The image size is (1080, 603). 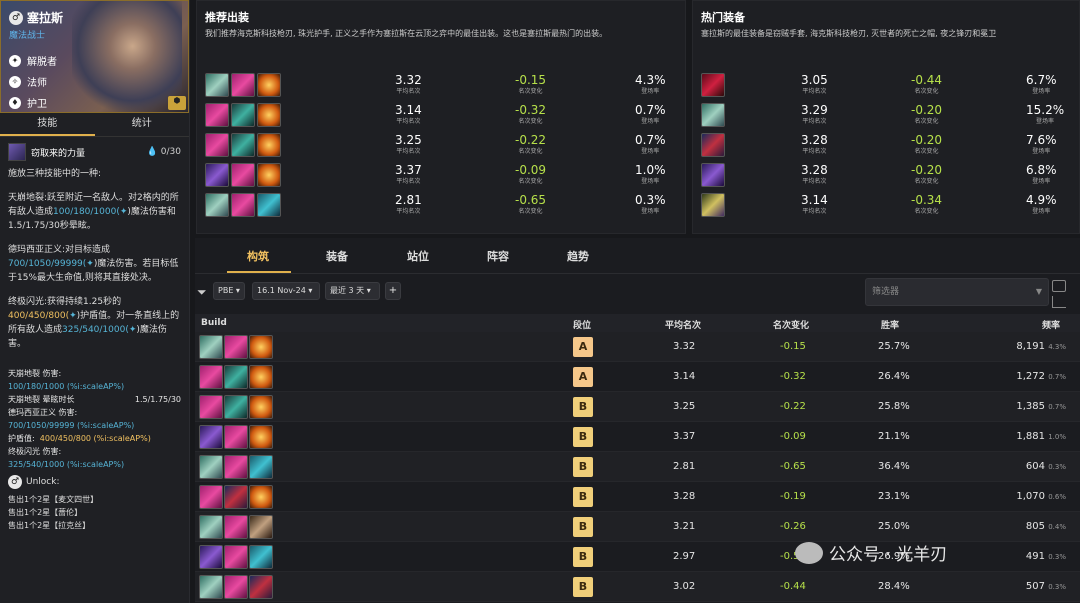 What do you see at coordinates (214, 323) in the screenshot?
I see `header-build: Build` at bounding box center [214, 323].